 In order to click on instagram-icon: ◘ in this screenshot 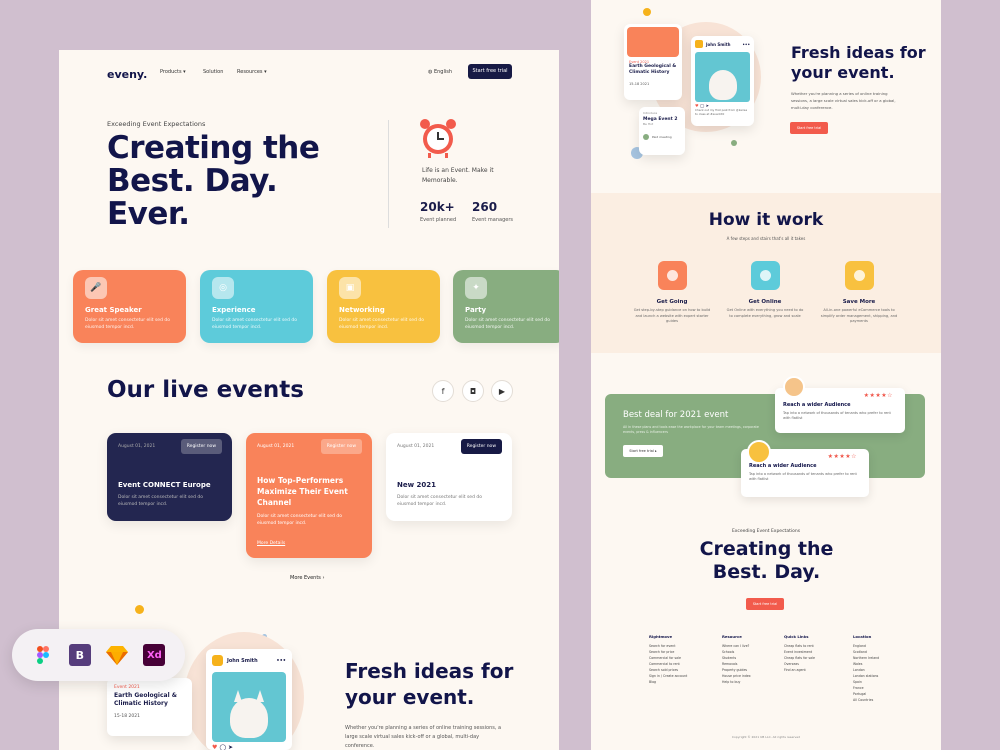, I will do `click(473, 391)`.